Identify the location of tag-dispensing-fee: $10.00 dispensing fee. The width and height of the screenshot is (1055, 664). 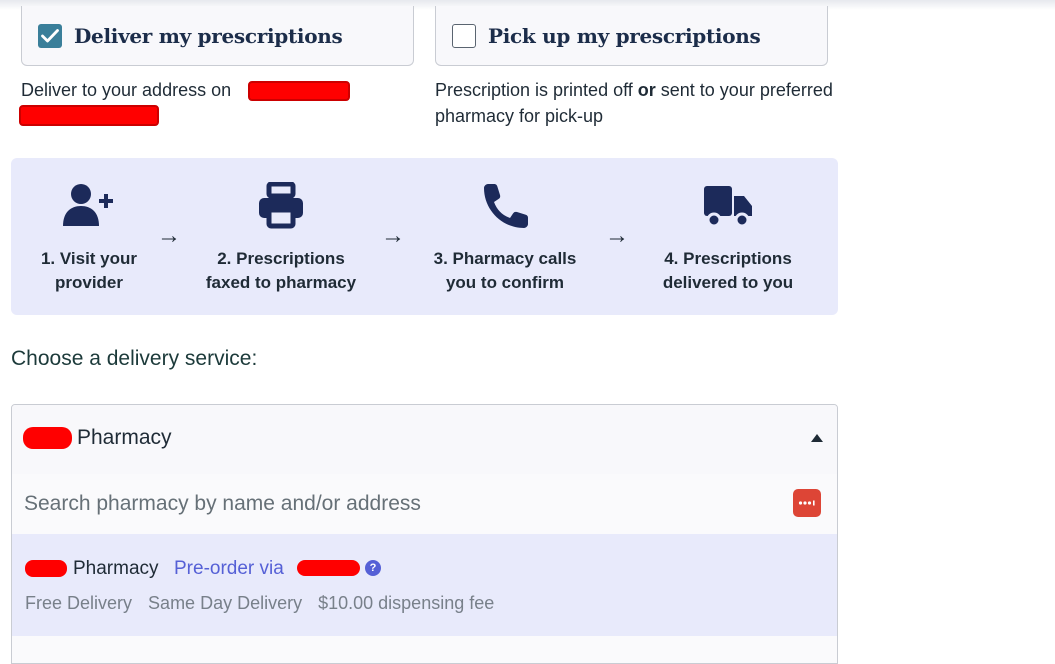
(406, 603).